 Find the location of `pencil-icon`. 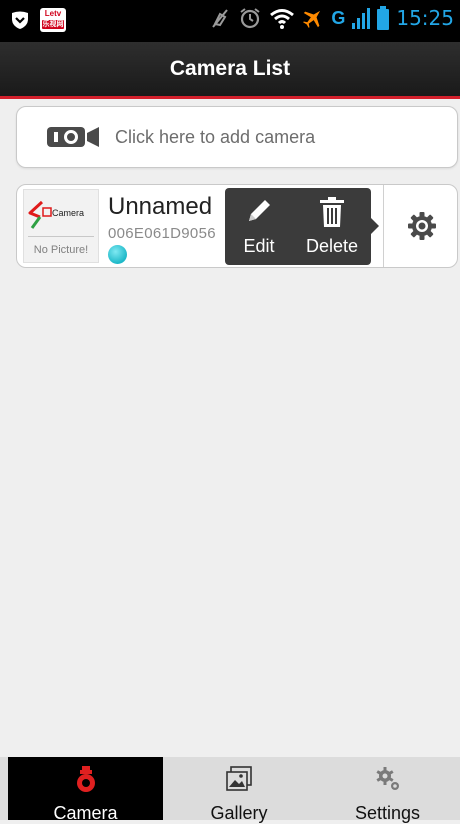

pencil-icon is located at coordinates (259, 210).